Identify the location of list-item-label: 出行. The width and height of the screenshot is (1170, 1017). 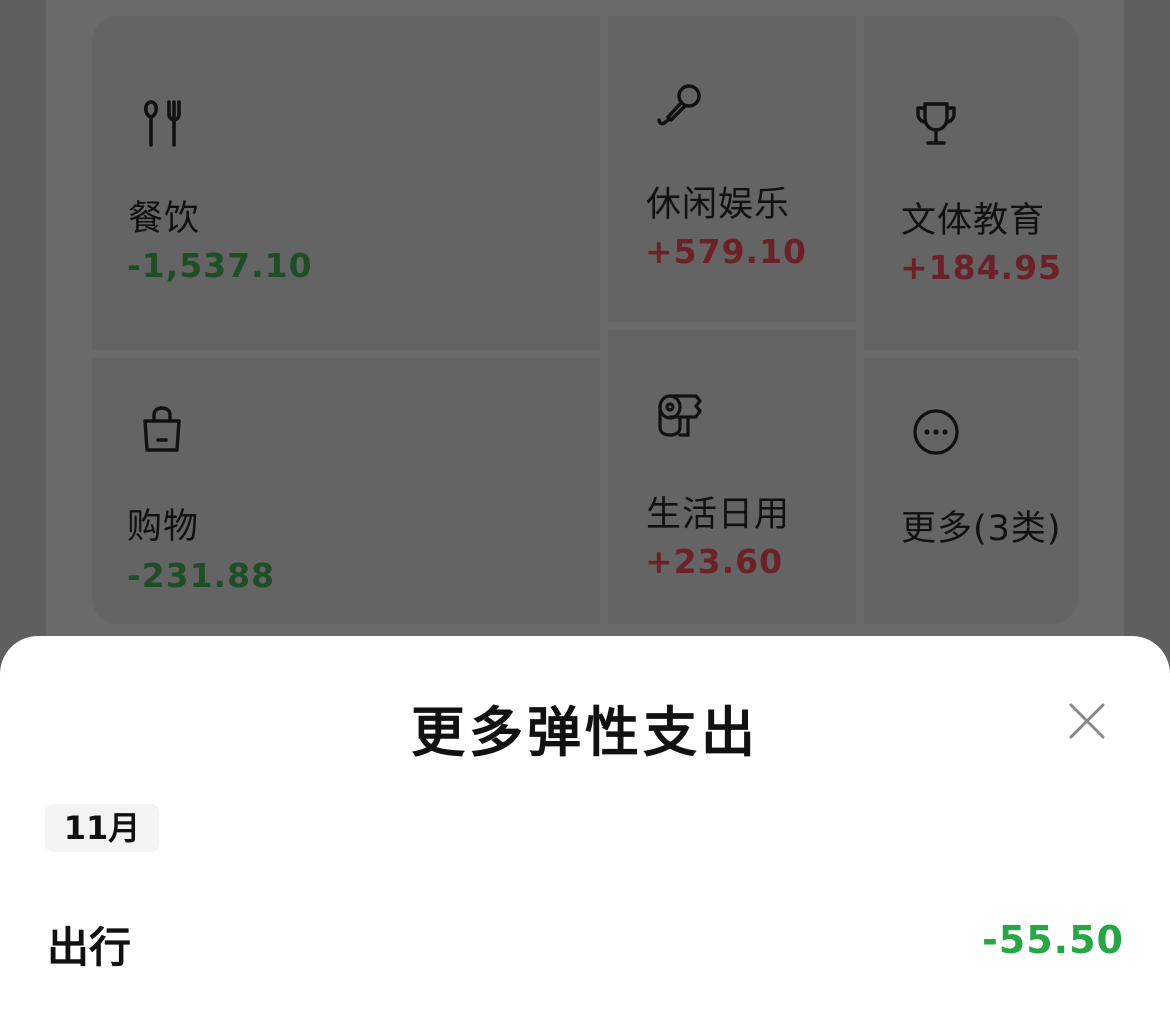
(89, 947).